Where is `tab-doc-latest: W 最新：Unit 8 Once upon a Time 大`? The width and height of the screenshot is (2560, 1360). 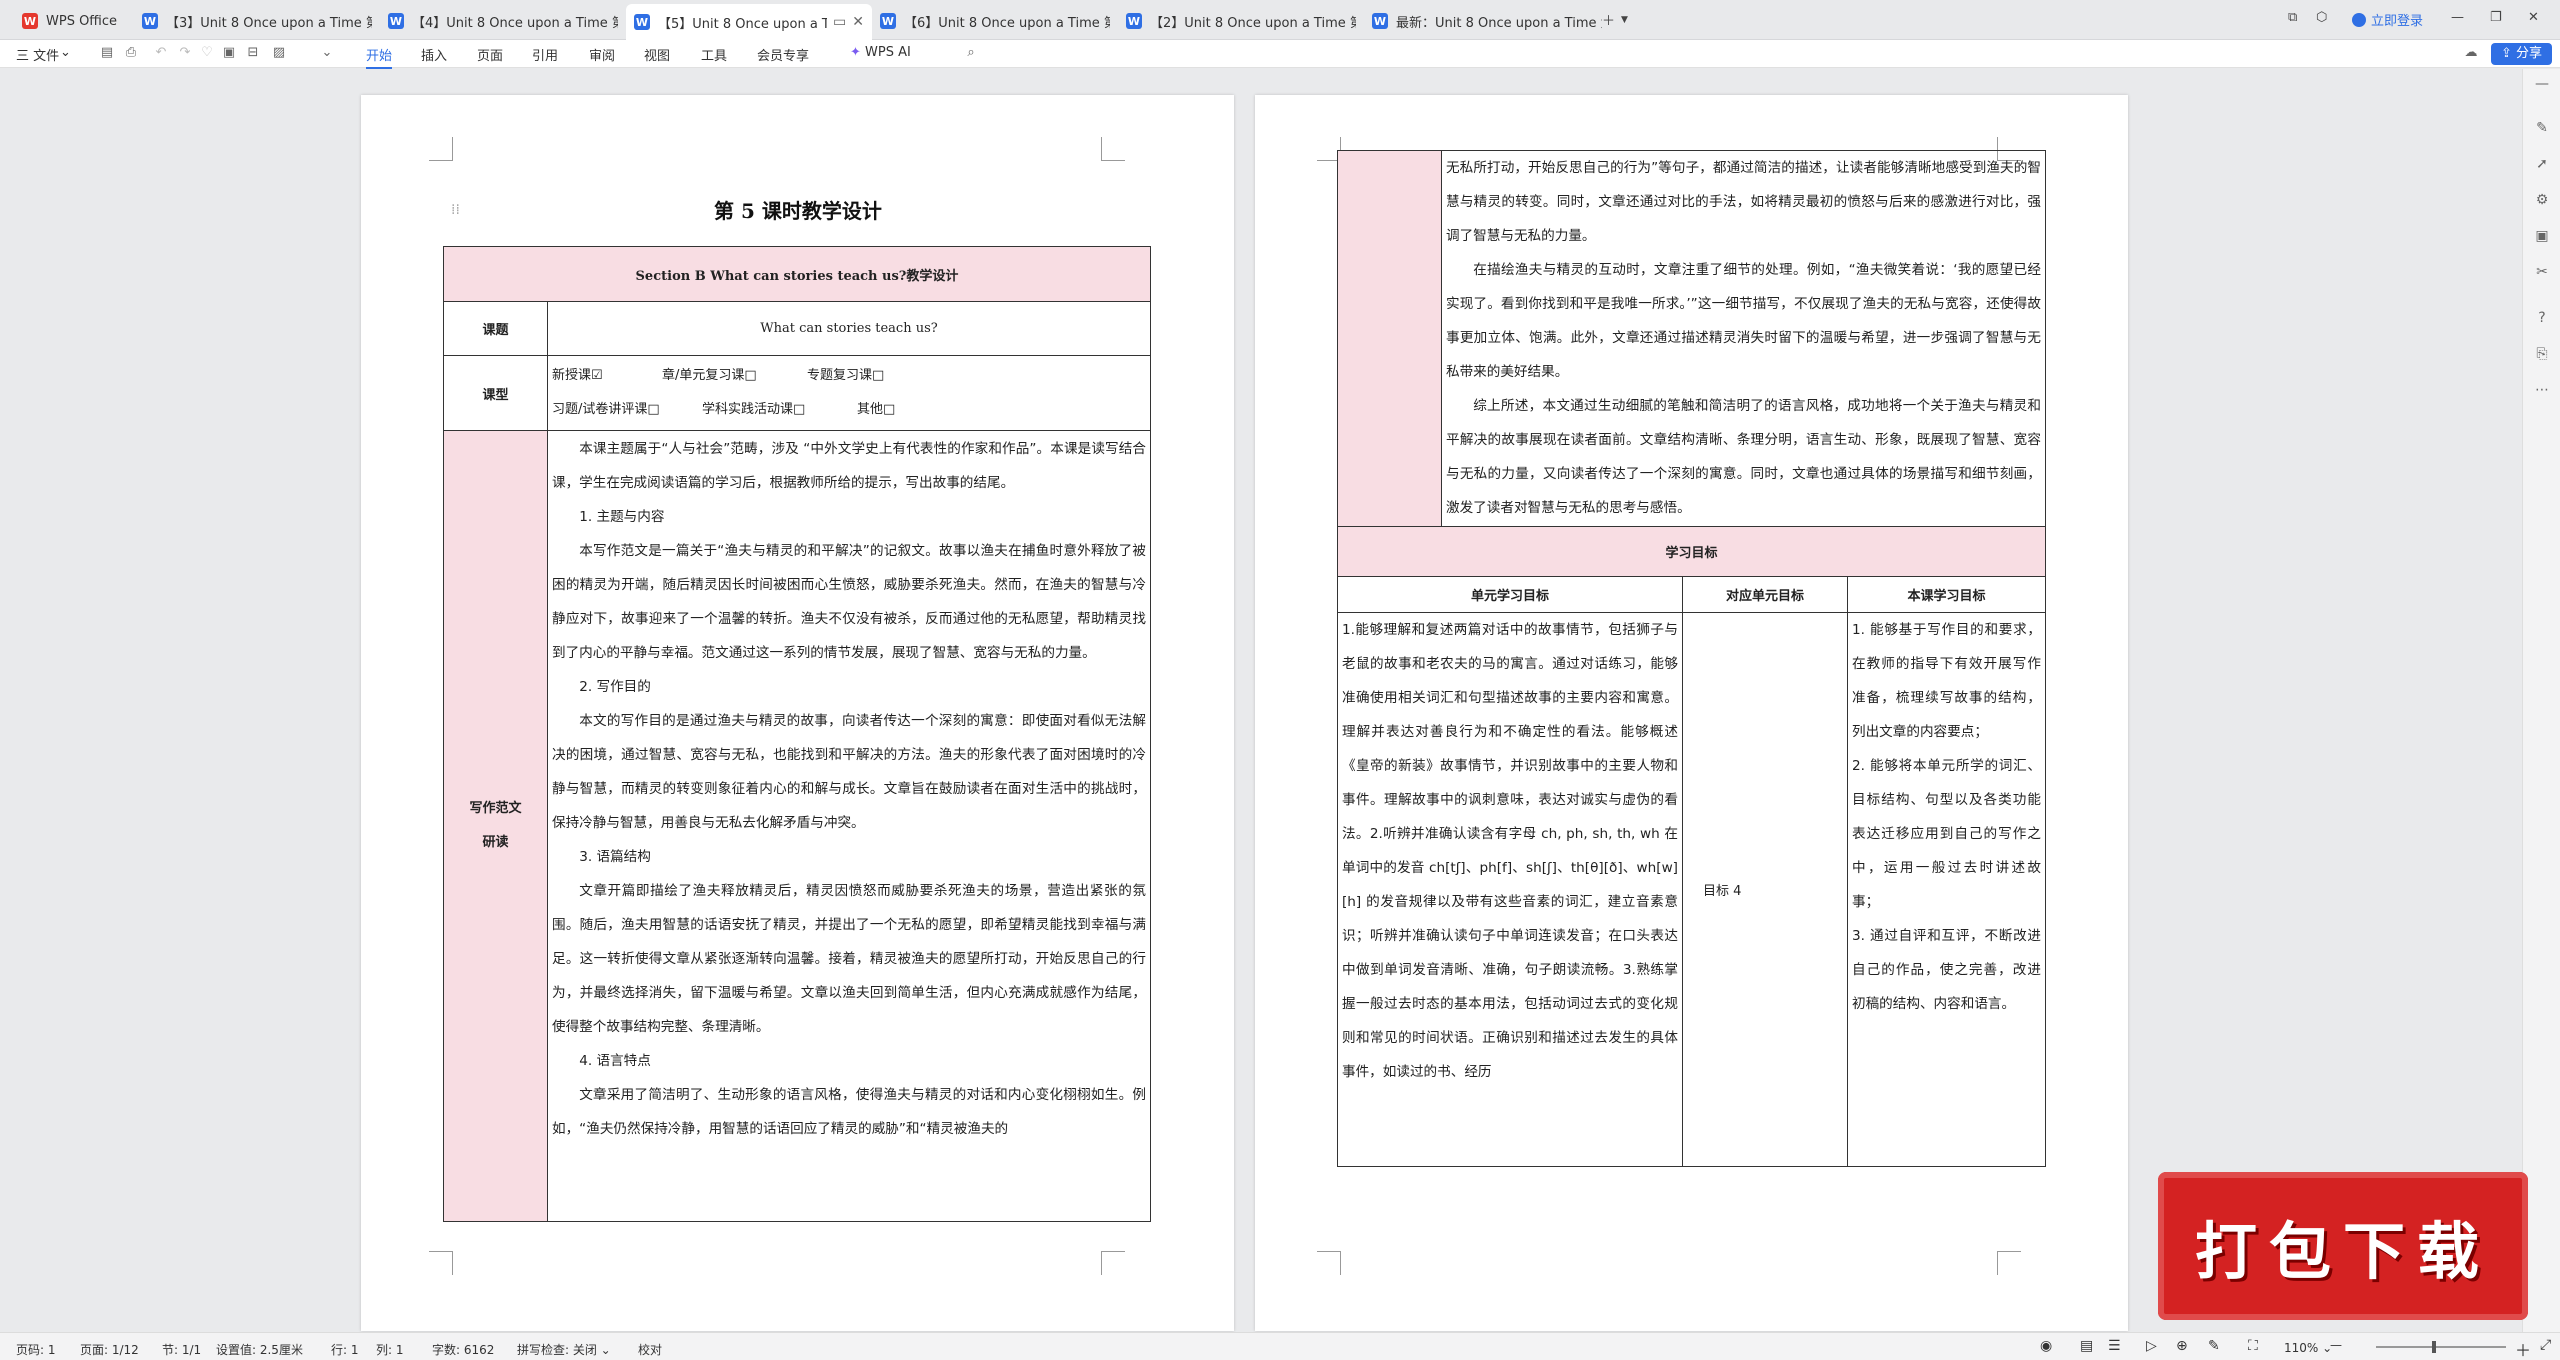
tab-doc-latest: W 最新：Unit 8 Once upon a Time 大 is located at coordinates (1487, 21).